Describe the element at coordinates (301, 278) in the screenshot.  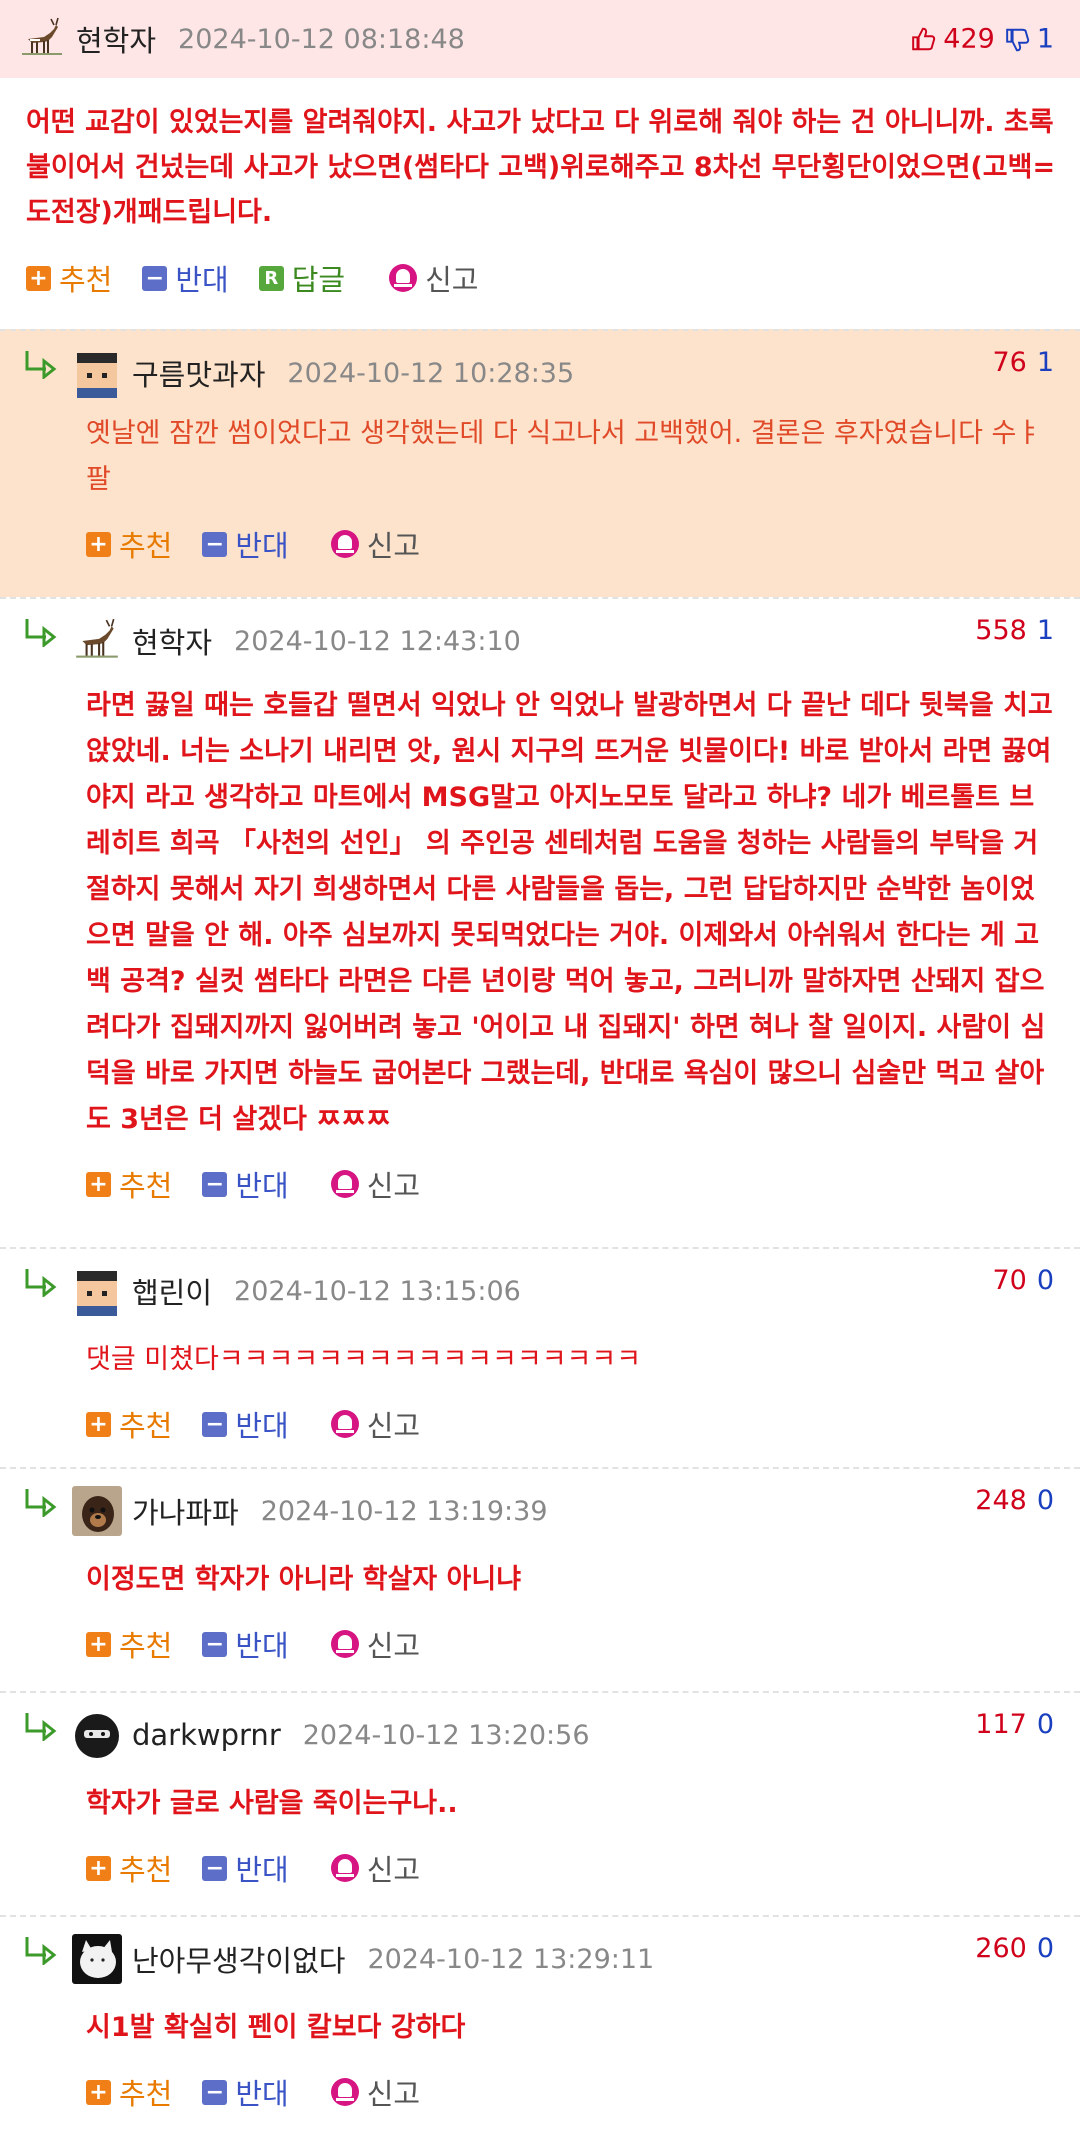
I see `reply-button: R 답글` at that location.